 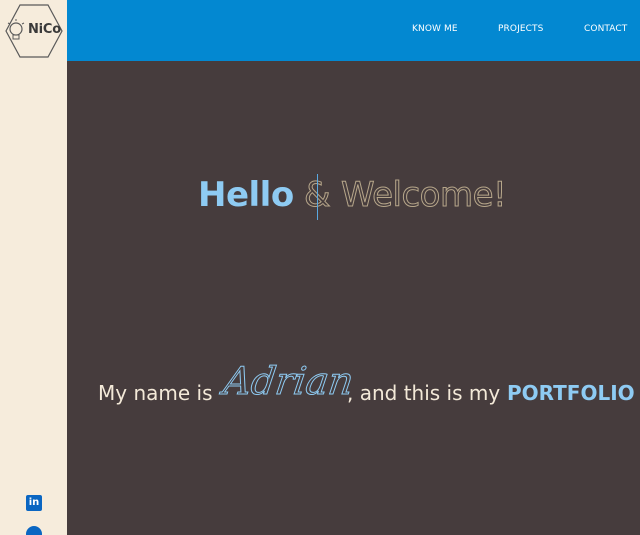 What do you see at coordinates (288, 381) in the screenshot?
I see `hero-name: Adrian` at bounding box center [288, 381].